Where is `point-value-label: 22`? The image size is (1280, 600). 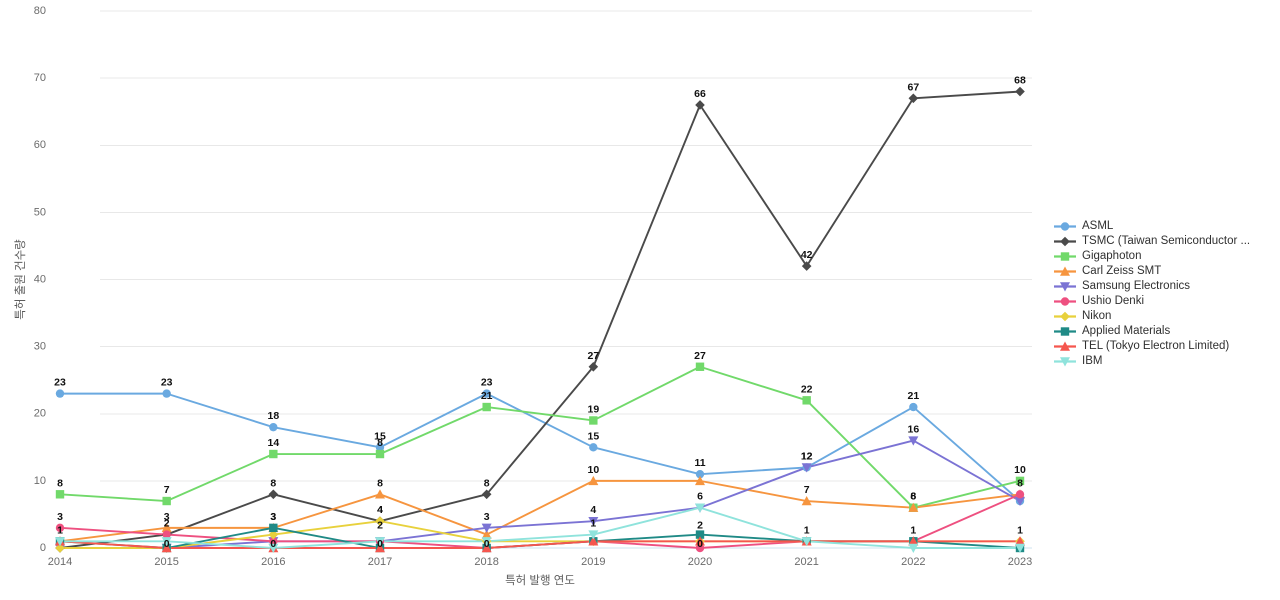 point-value-label: 22 is located at coordinates (807, 389).